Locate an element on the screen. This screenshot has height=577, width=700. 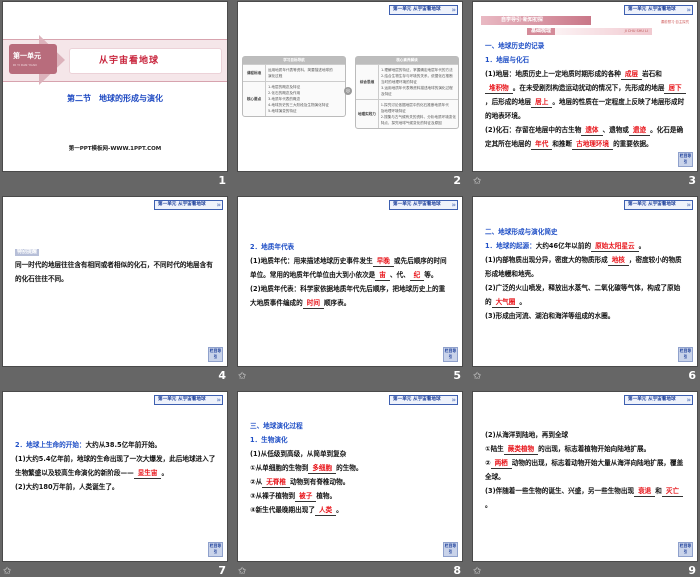
text-line: ①陆生 蕨类植物 的出现，标志着植物开始向陆地扩展。 is located at coordinates (585, 449).